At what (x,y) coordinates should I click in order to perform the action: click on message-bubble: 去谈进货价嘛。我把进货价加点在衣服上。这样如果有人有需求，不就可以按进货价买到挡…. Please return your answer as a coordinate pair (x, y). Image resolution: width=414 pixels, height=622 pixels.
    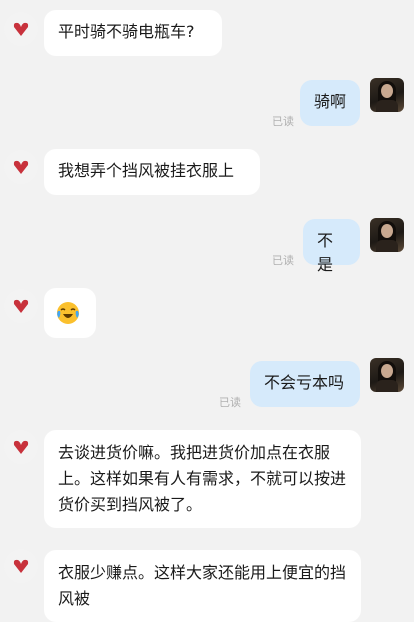
    Looking at the image, I should click on (202, 479).